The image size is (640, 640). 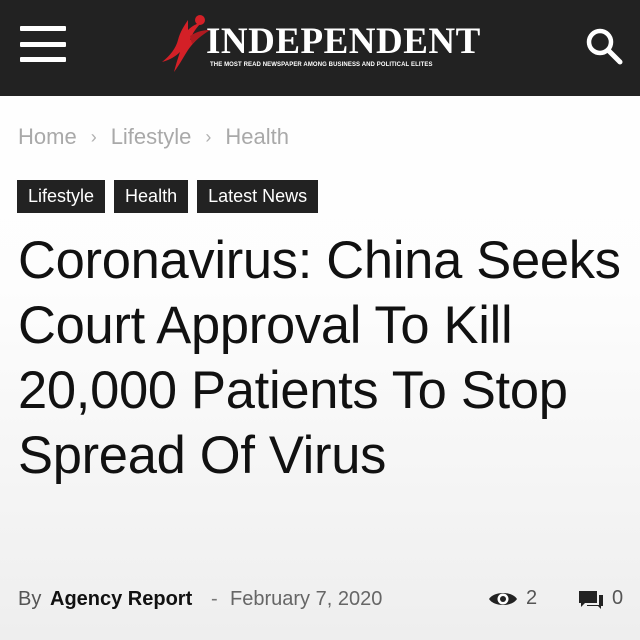 I want to click on publish-date: February 7, 2020, so click(x=306, y=599).